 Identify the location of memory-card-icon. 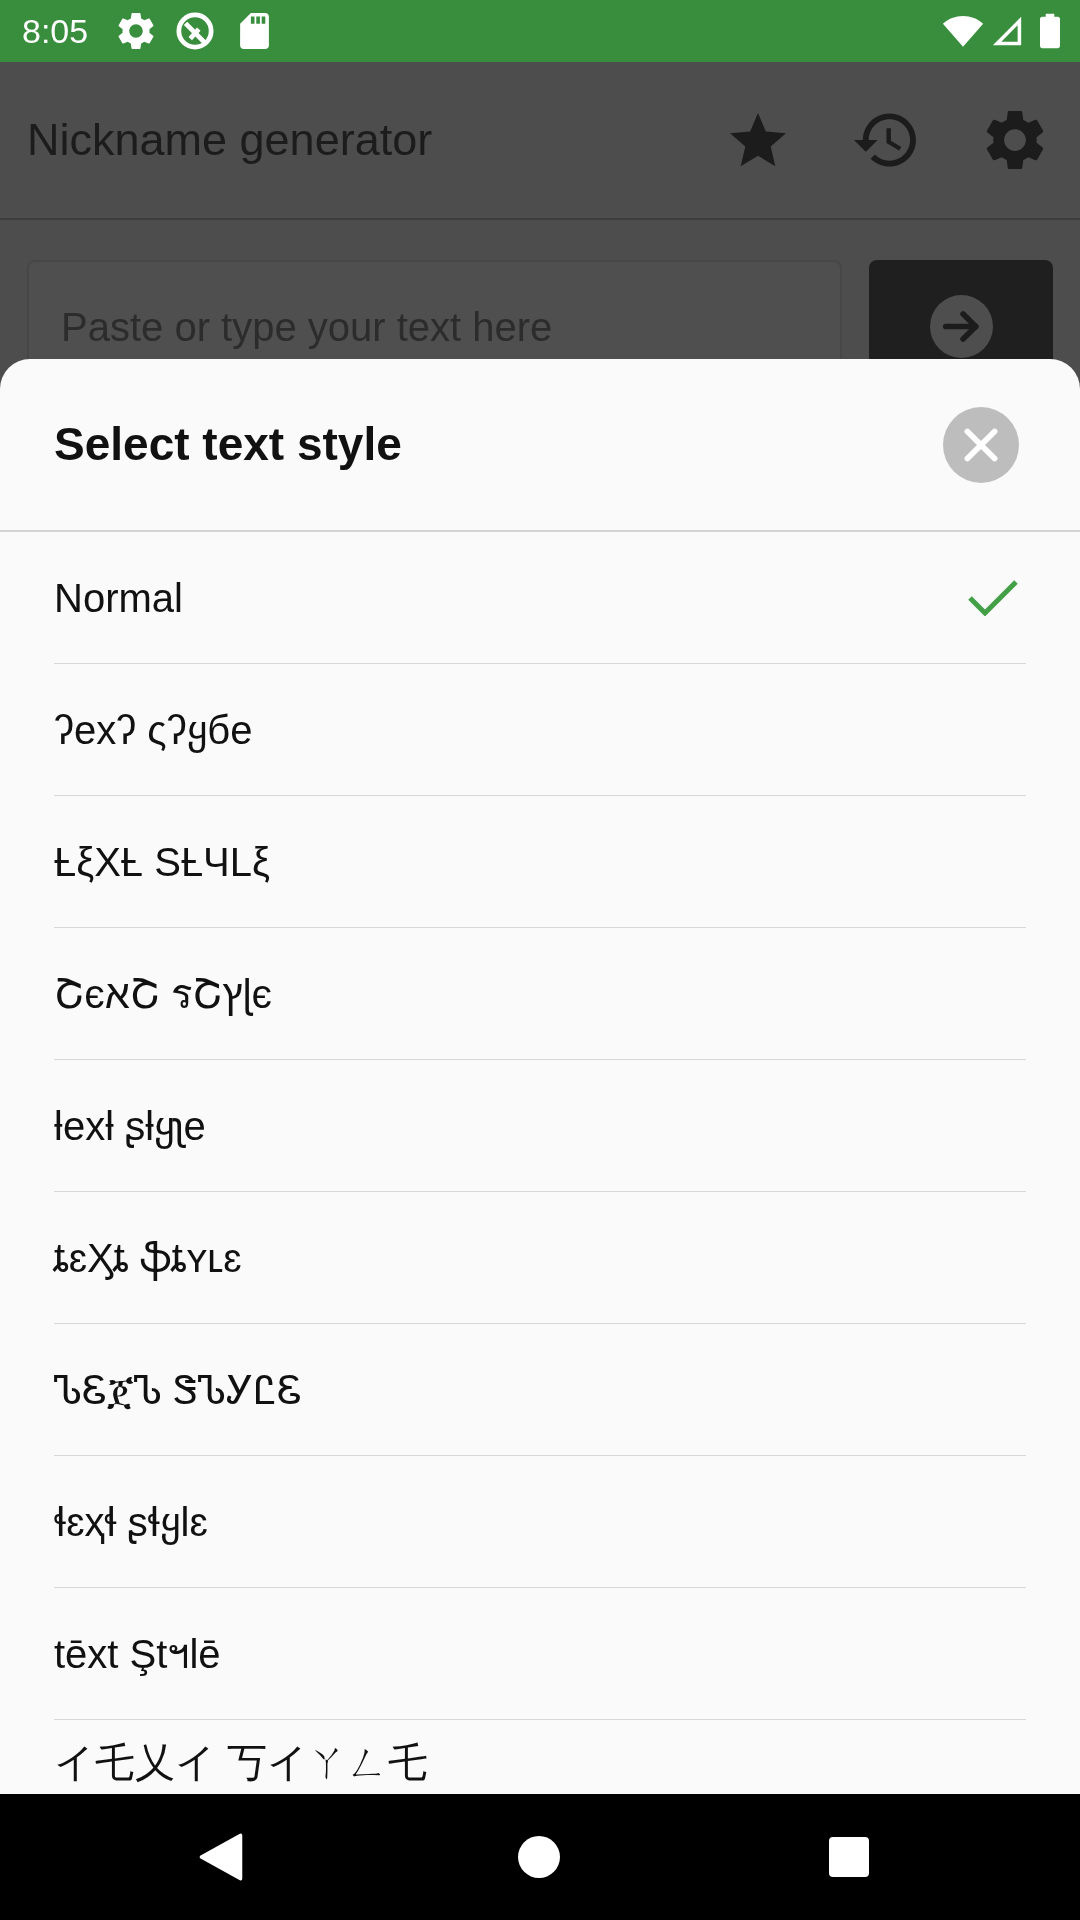
(255, 31).